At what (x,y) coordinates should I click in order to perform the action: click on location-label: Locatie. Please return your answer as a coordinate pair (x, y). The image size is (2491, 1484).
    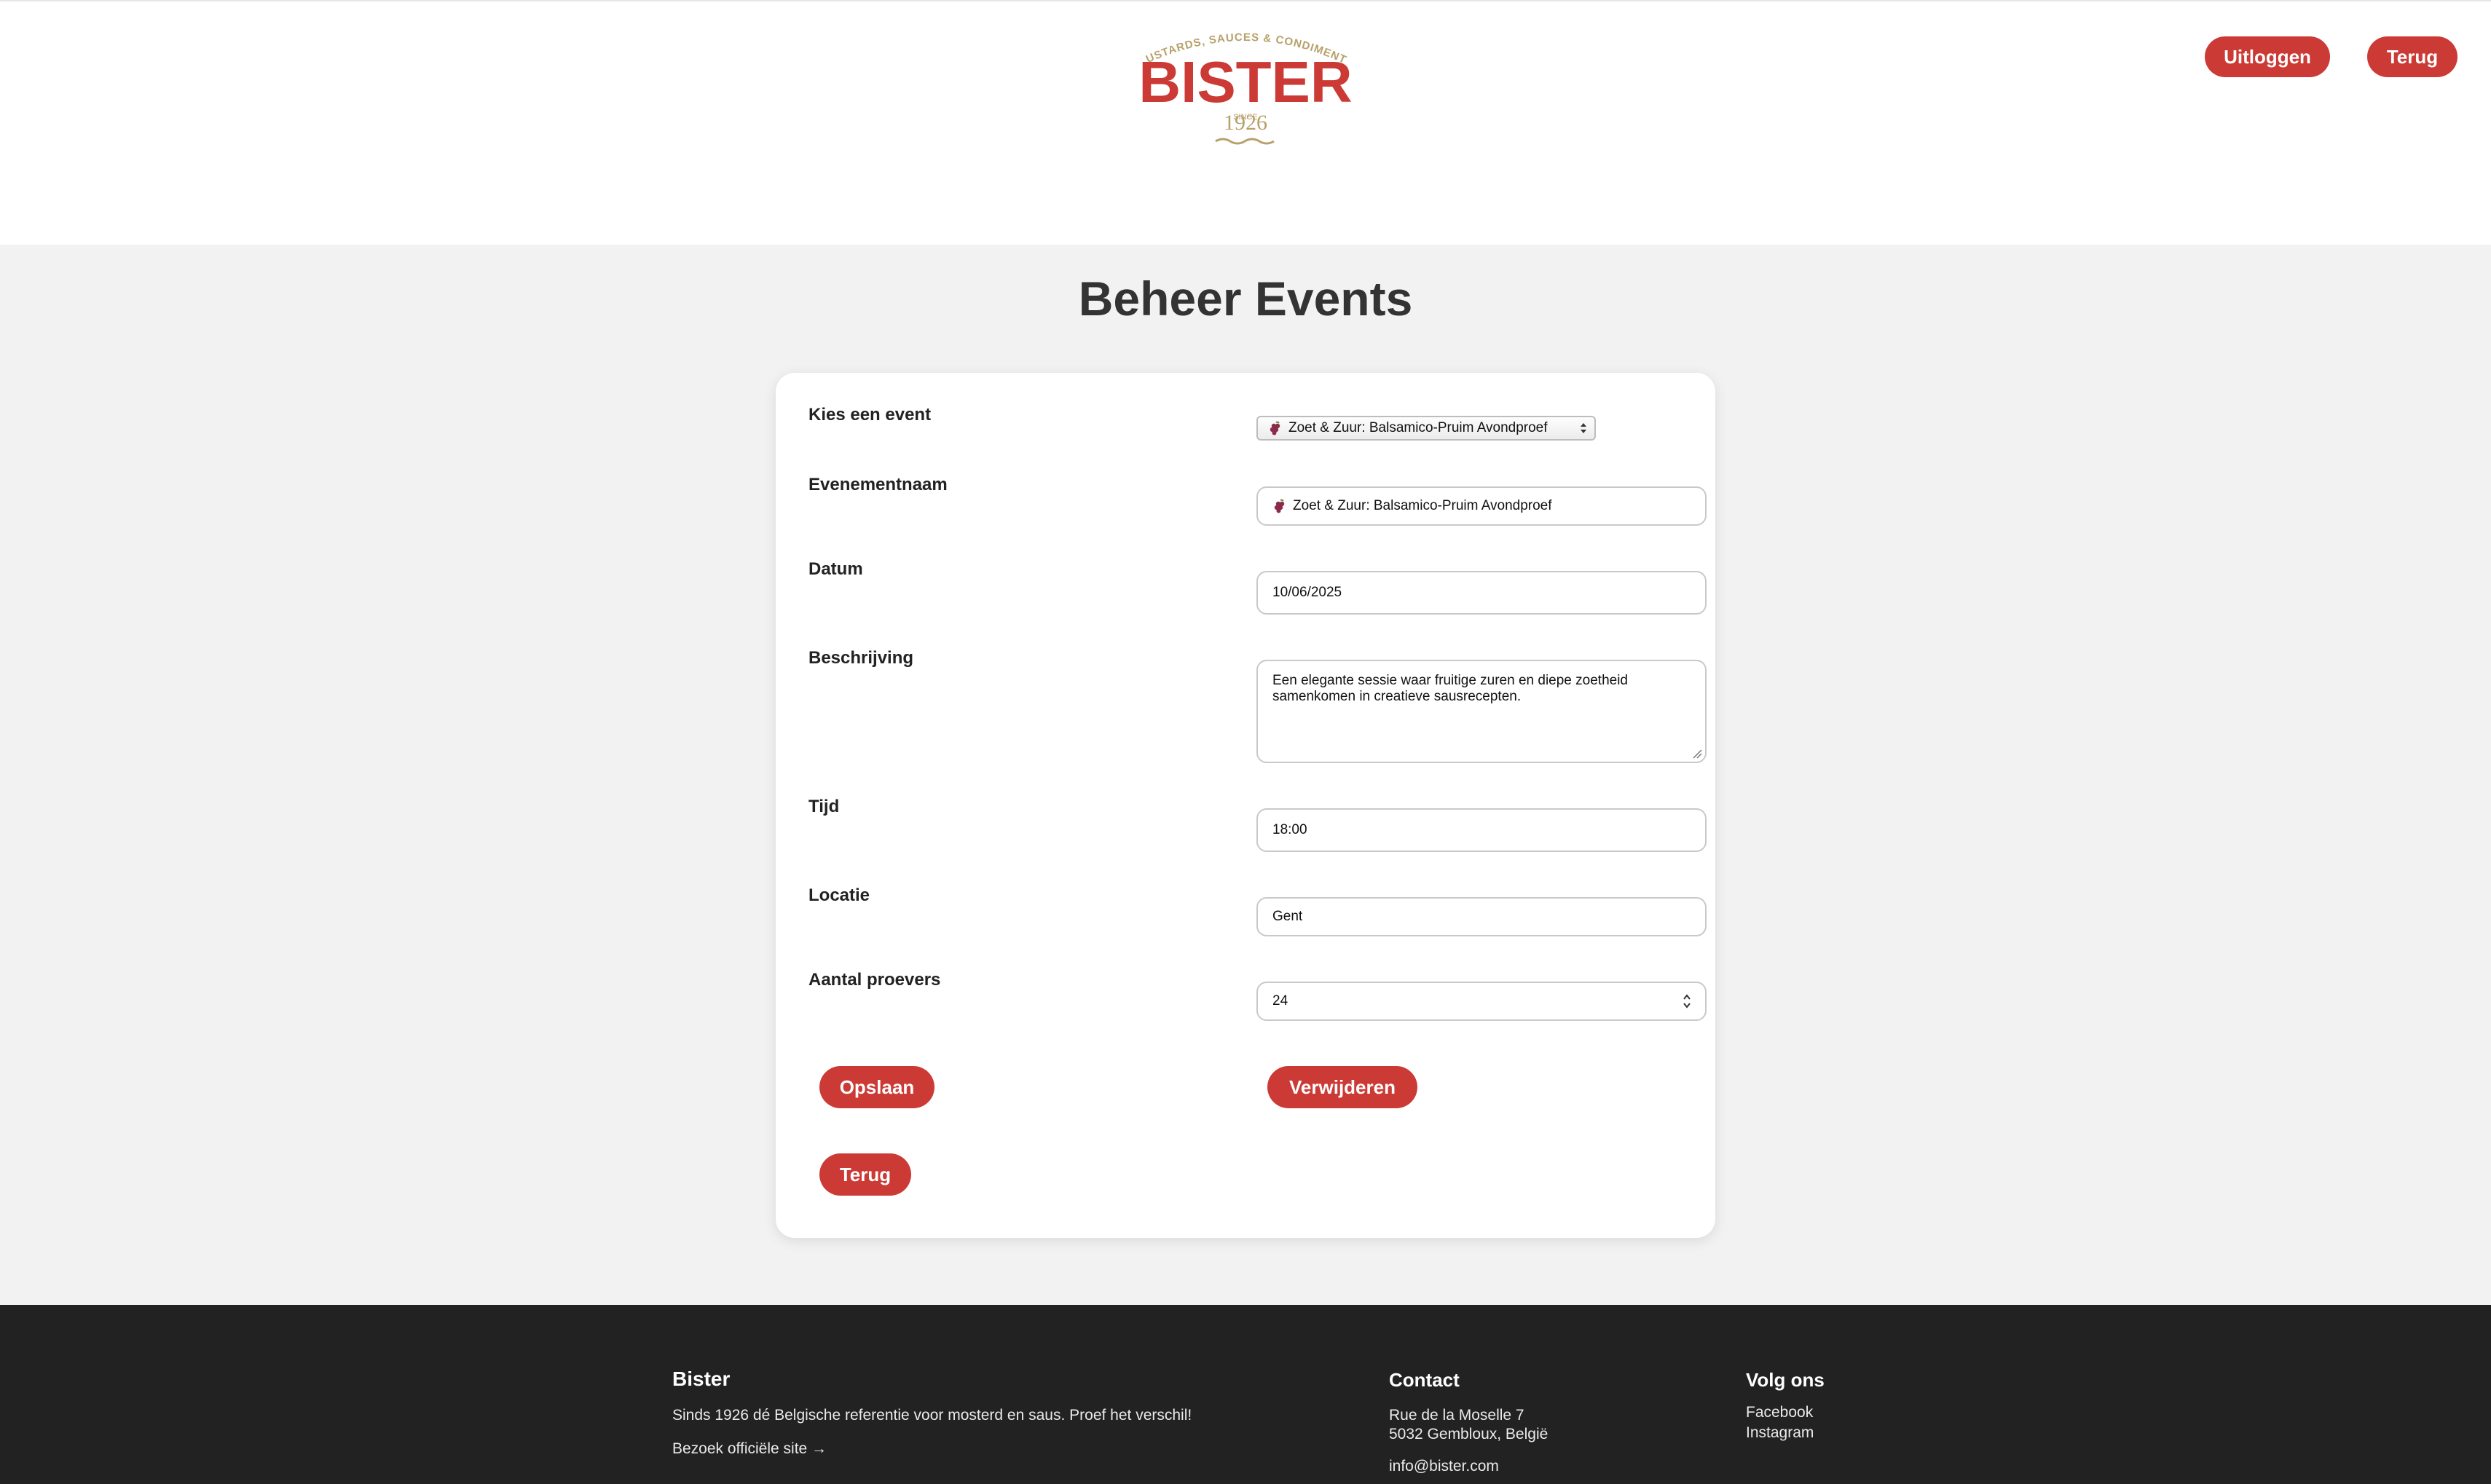
    Looking at the image, I should click on (839, 895).